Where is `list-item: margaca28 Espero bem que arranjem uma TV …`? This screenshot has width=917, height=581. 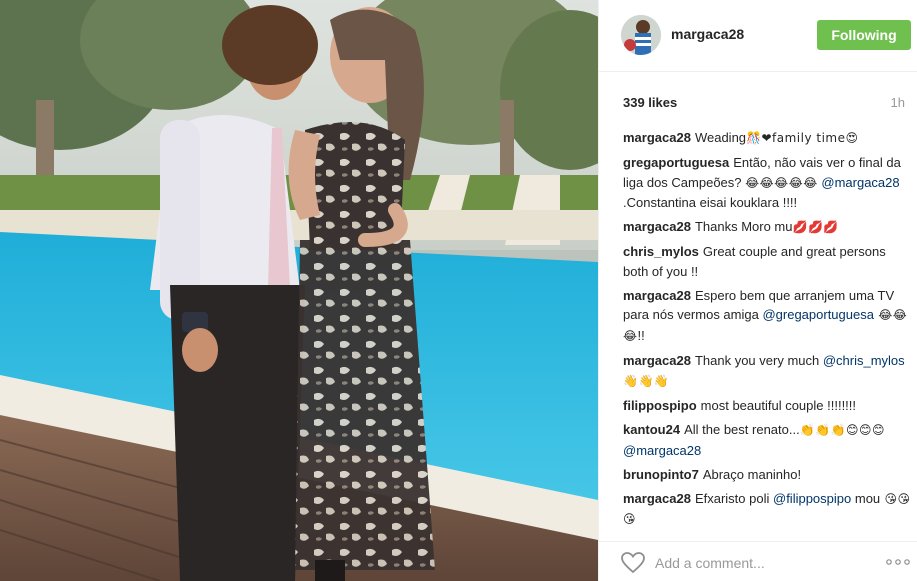
list-item: margaca28 Espero bem que arranjem uma TV … is located at coordinates (768, 316).